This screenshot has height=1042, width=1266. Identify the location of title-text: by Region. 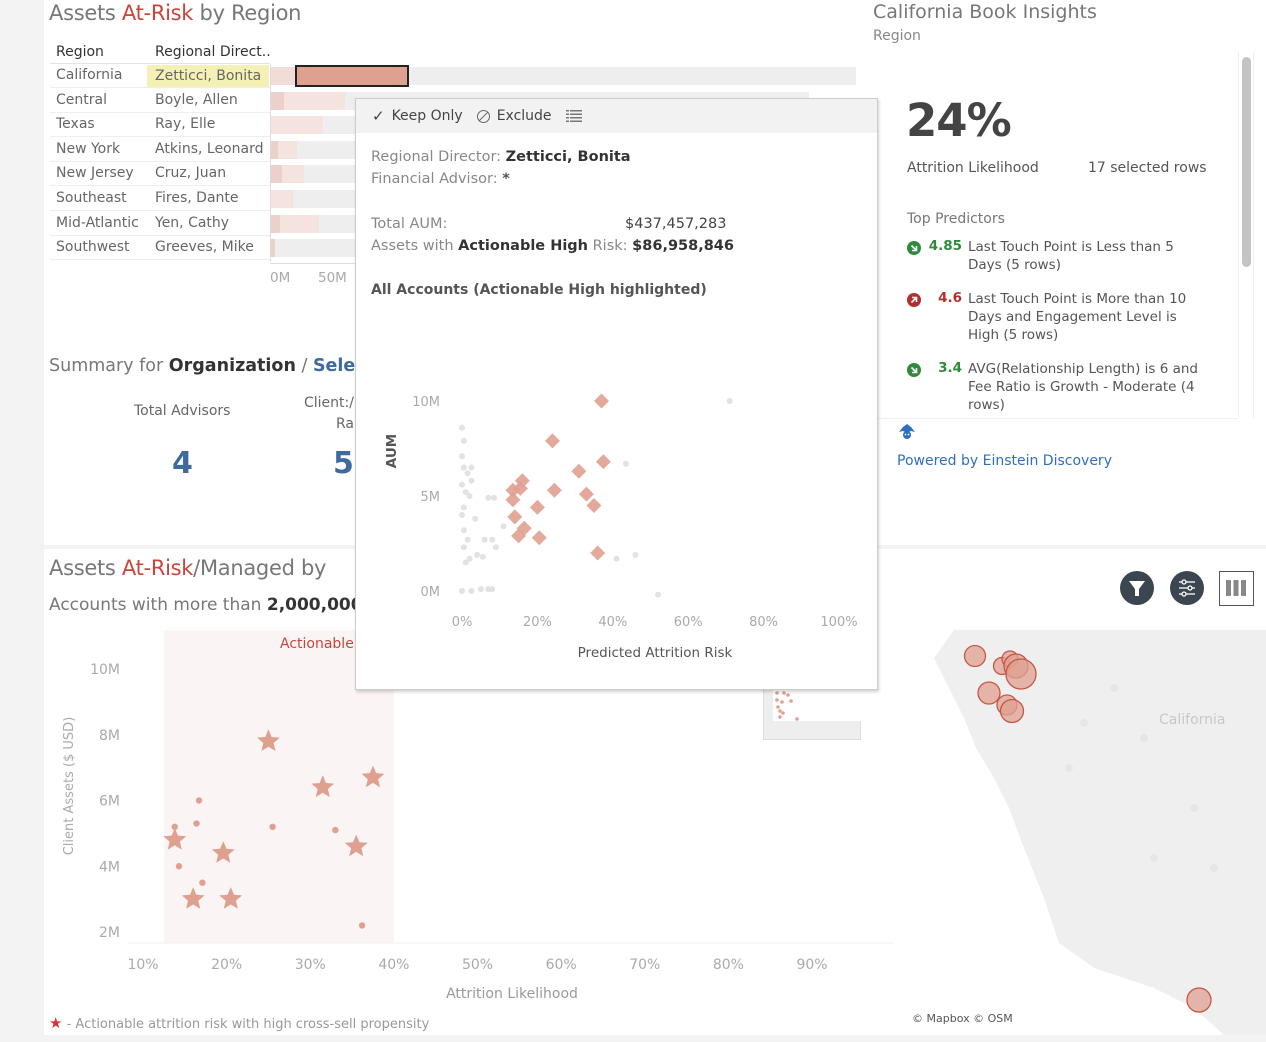
(247, 13).